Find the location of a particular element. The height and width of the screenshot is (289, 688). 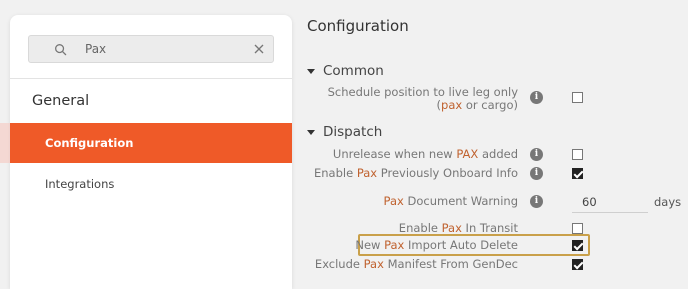

label-text: or cargo) is located at coordinates (490, 105).